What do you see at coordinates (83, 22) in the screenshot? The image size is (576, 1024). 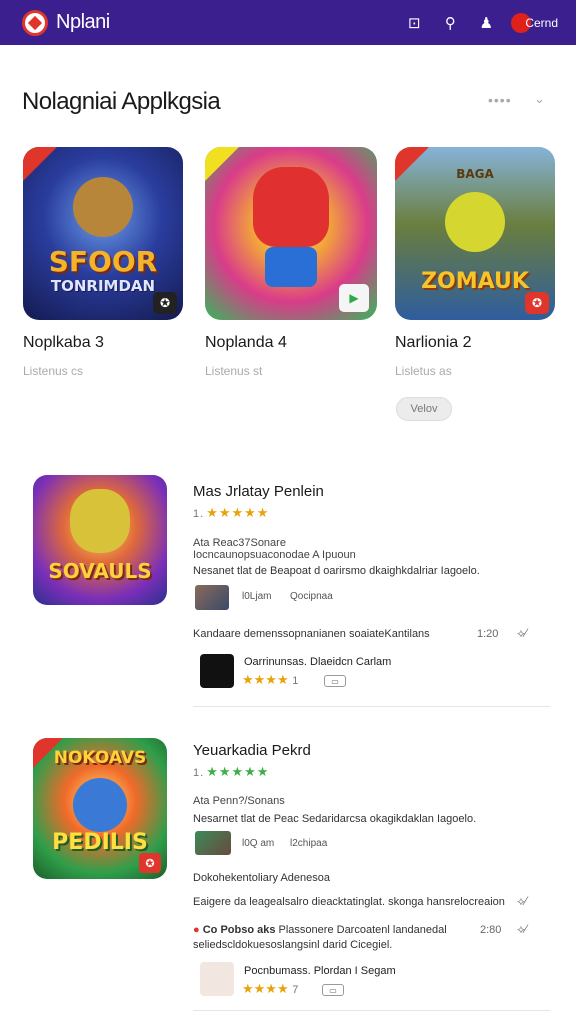 I see `app-name: Nplani` at bounding box center [83, 22].